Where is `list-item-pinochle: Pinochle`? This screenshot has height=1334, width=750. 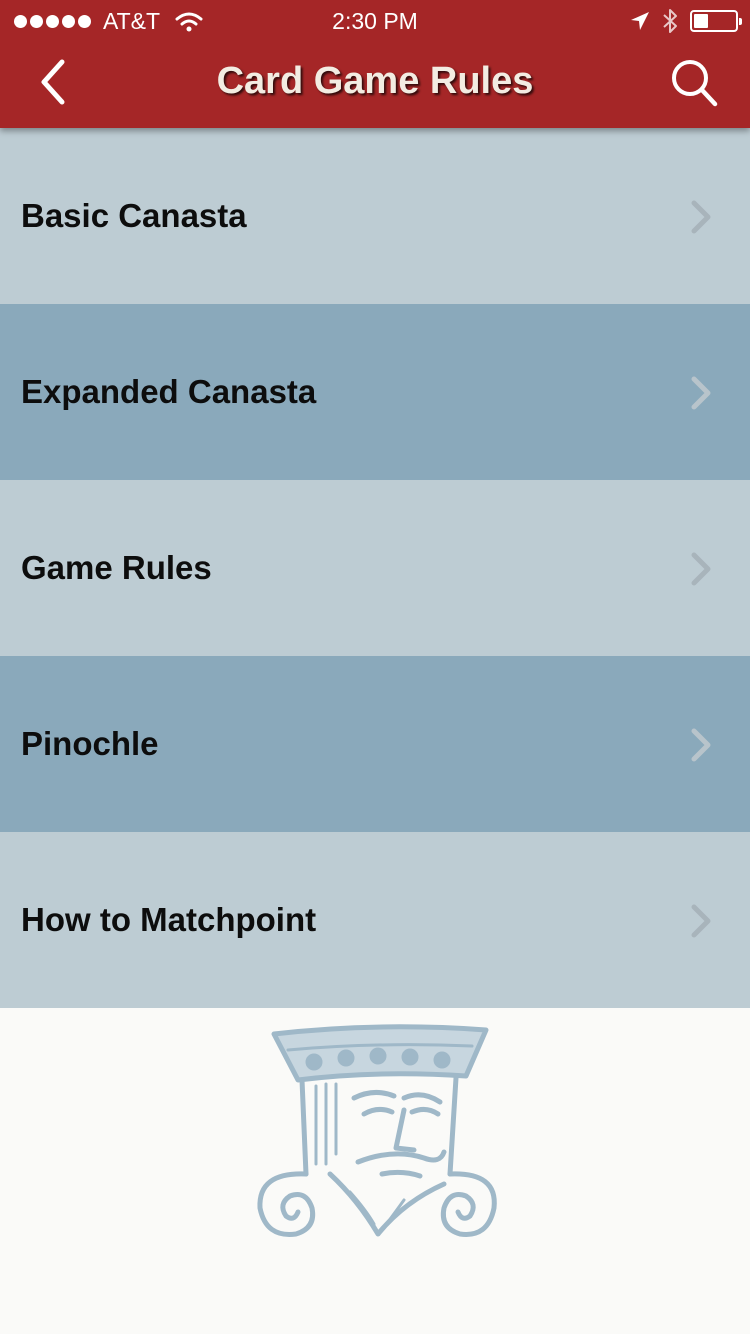 list-item-pinochle: Pinochle is located at coordinates (375, 744).